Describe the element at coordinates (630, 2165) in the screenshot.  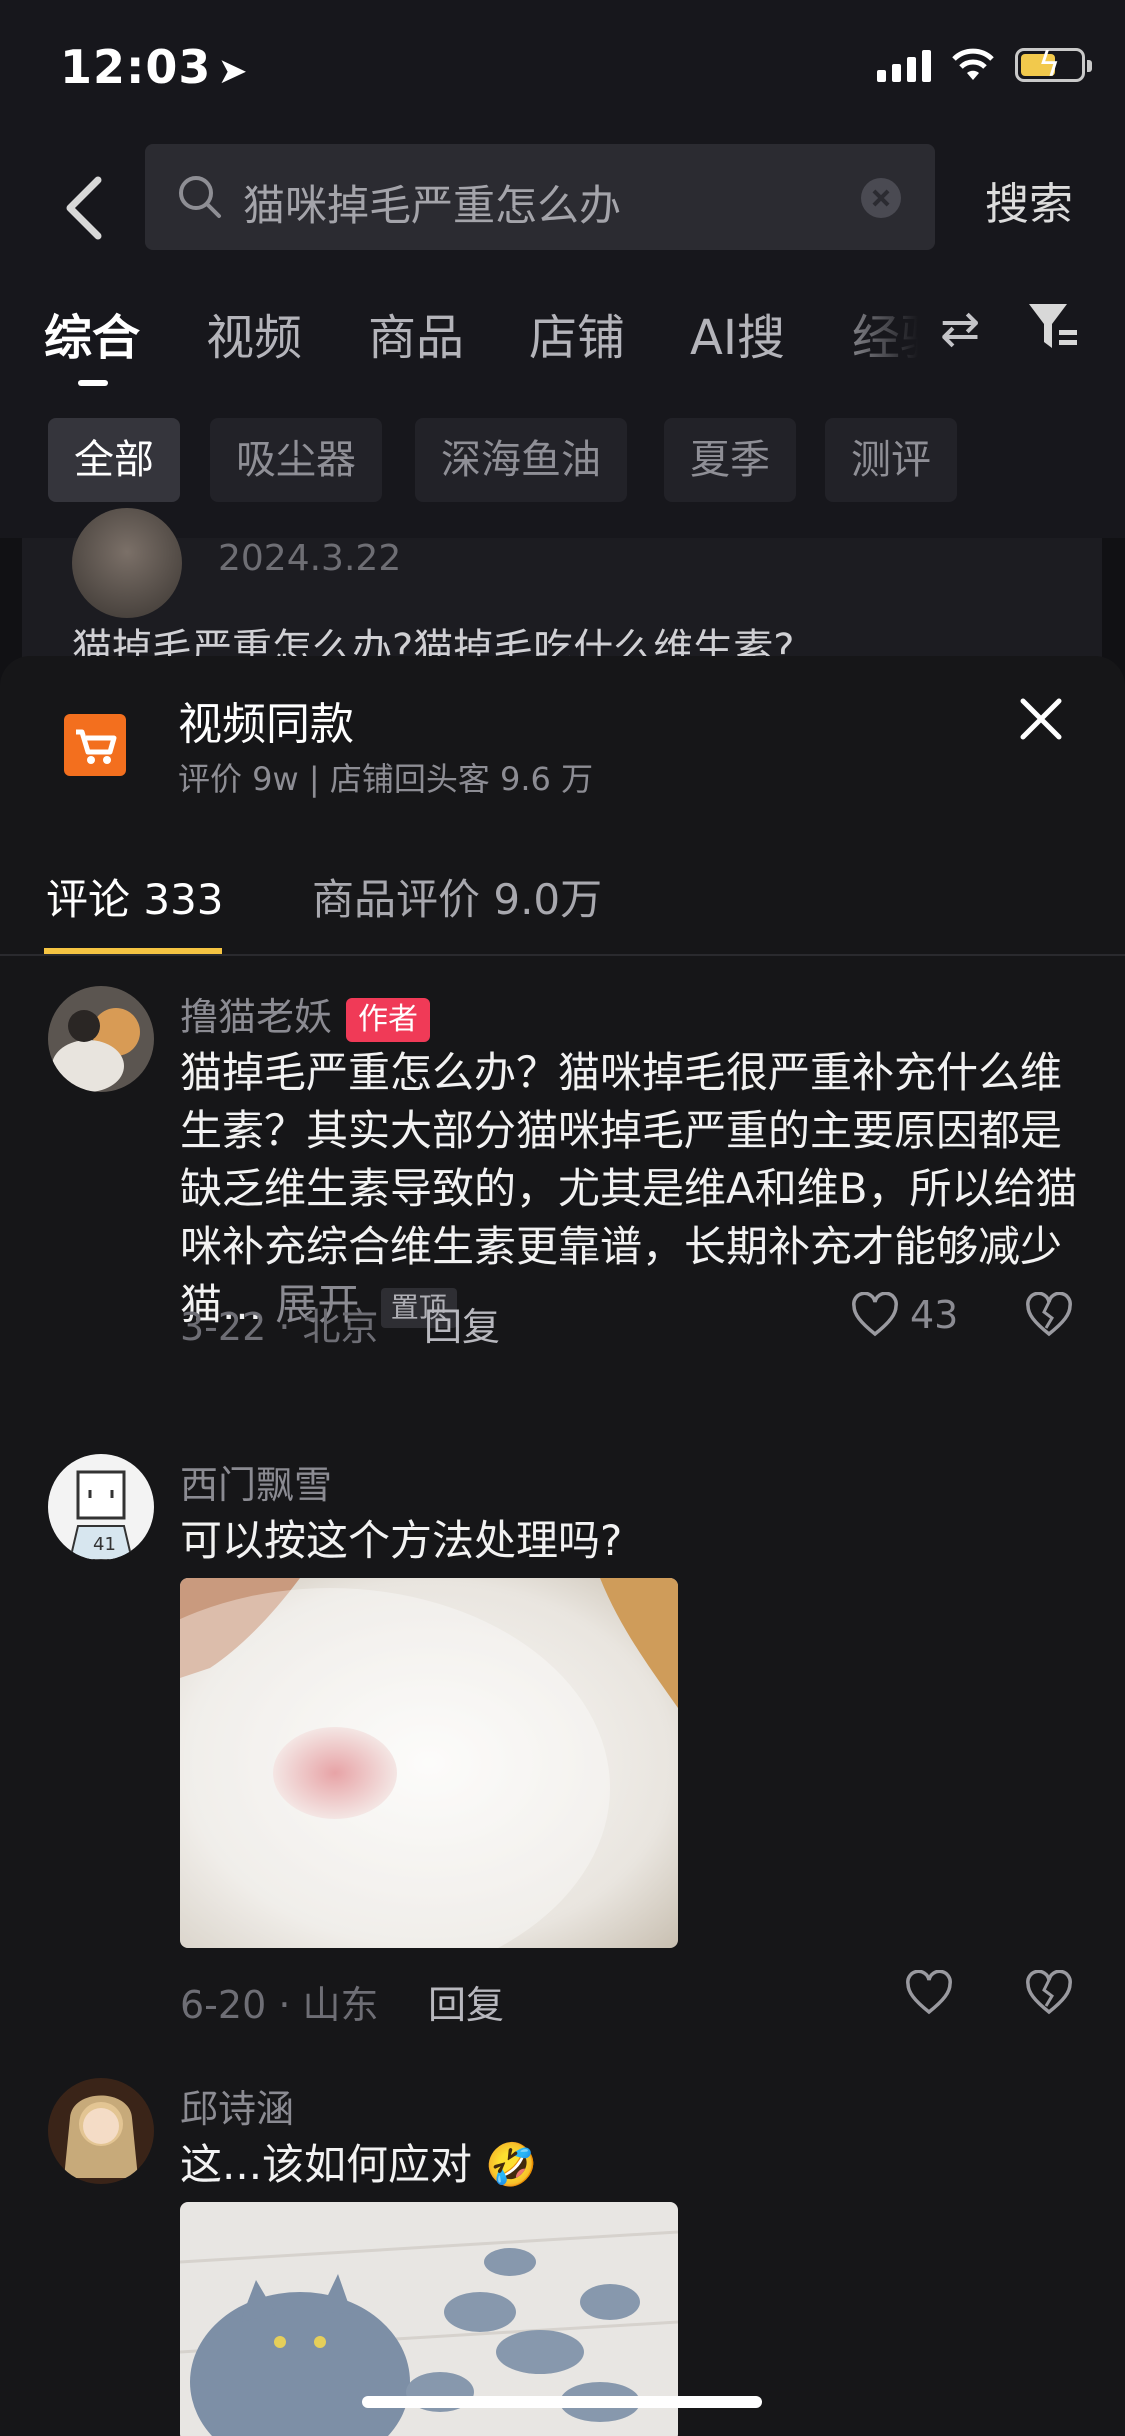
I see `comment-text: 这...该如何应对 🤣` at that location.